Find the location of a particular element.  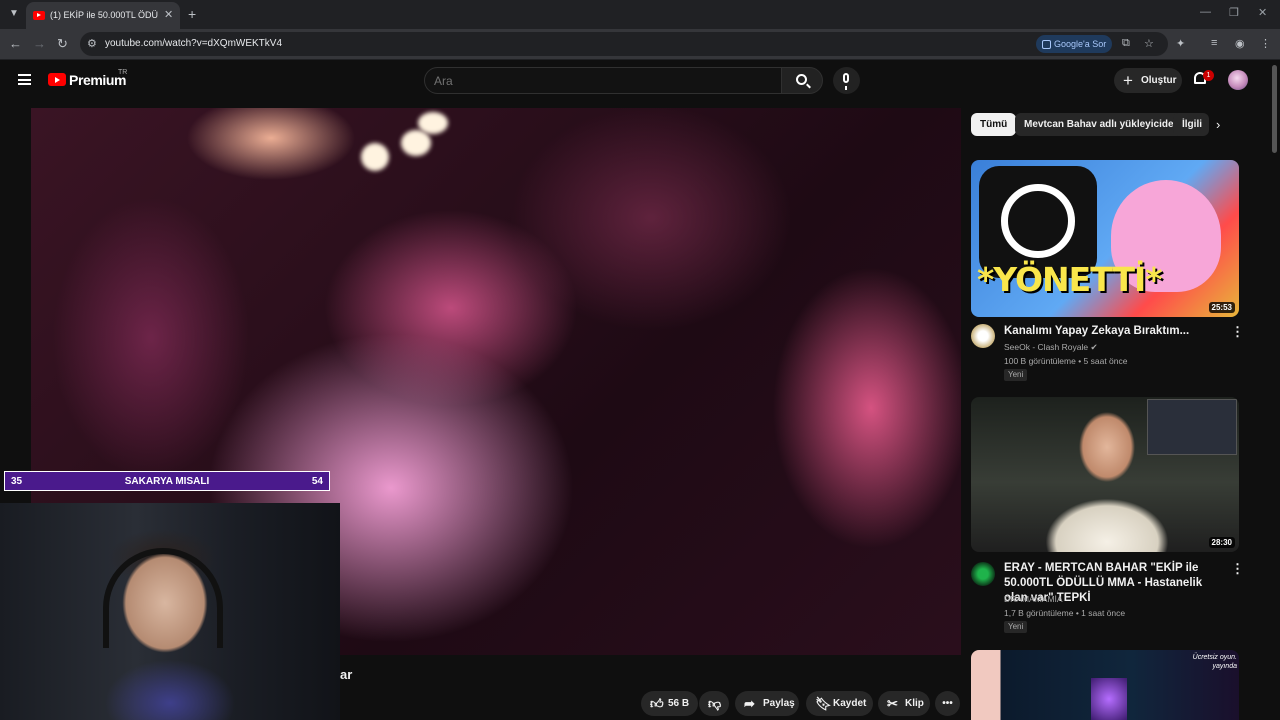

google-ask-button: Google'a Sor is located at coordinates (1074, 44).